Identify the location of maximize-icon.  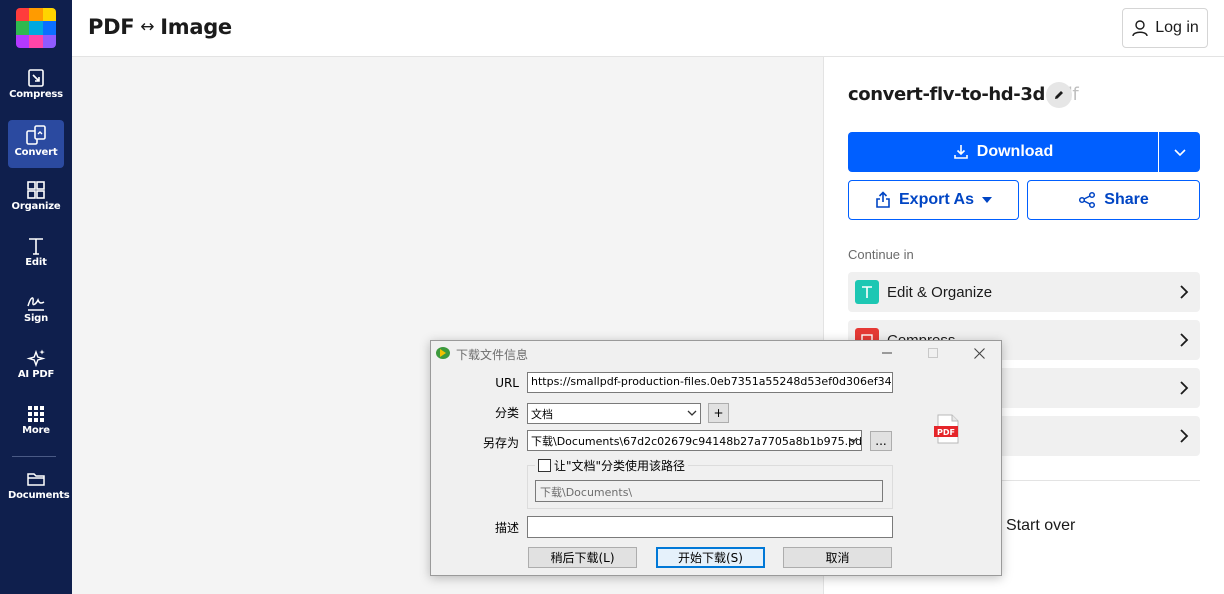
(933, 353).